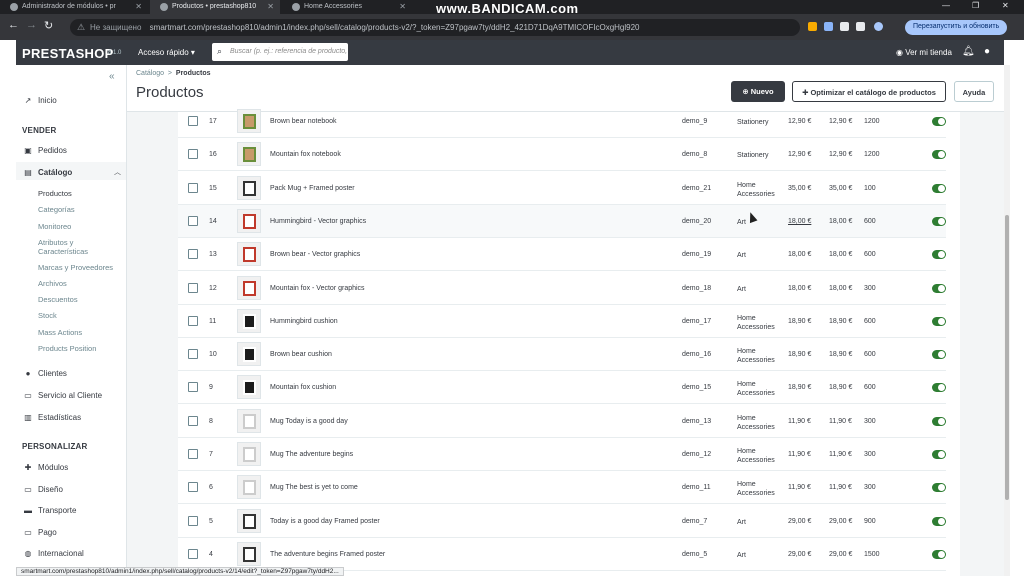  What do you see at coordinates (314, 487) in the screenshot?
I see `product-name: Mug The best is yet to come` at bounding box center [314, 487].